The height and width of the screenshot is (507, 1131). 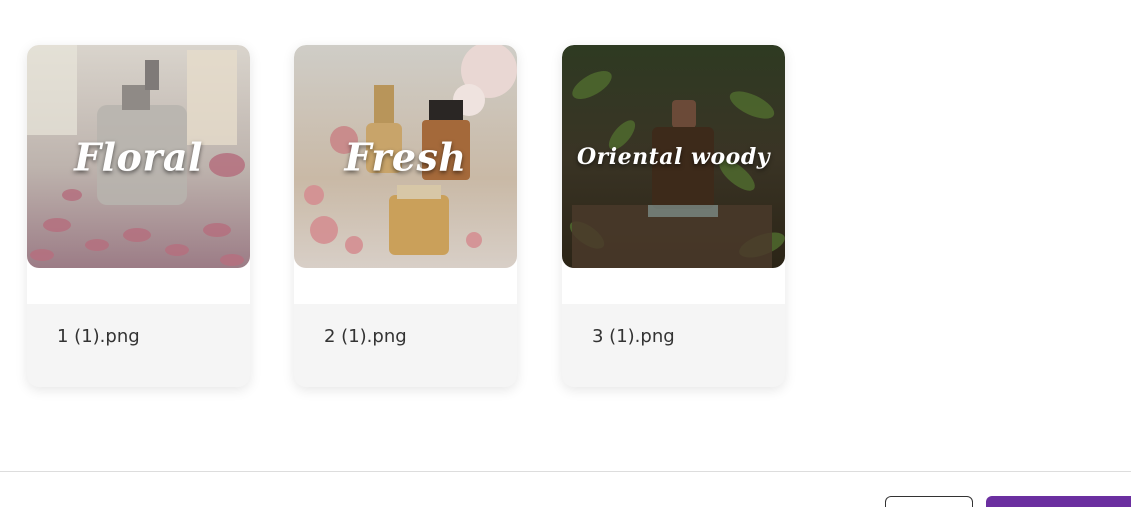 I want to click on thumbnail-caption: Oriental woody, so click(x=673, y=156).